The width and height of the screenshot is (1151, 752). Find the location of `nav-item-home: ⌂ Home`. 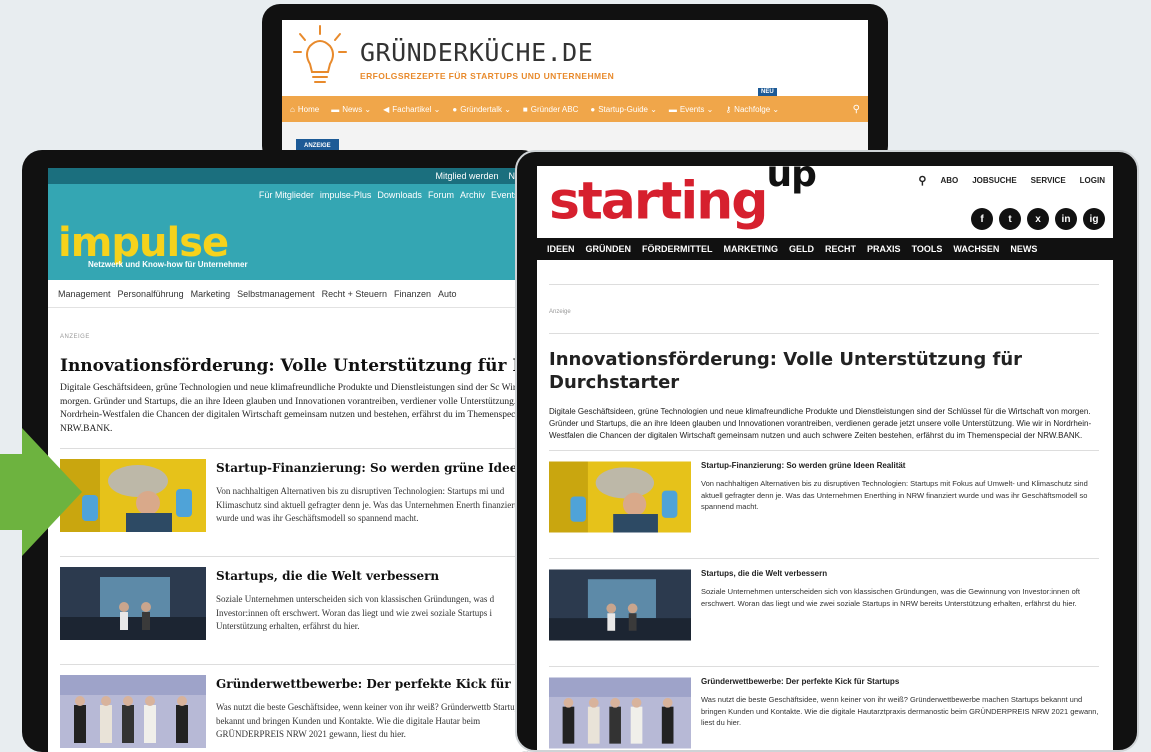

nav-item-home: ⌂ Home is located at coordinates (304, 109).